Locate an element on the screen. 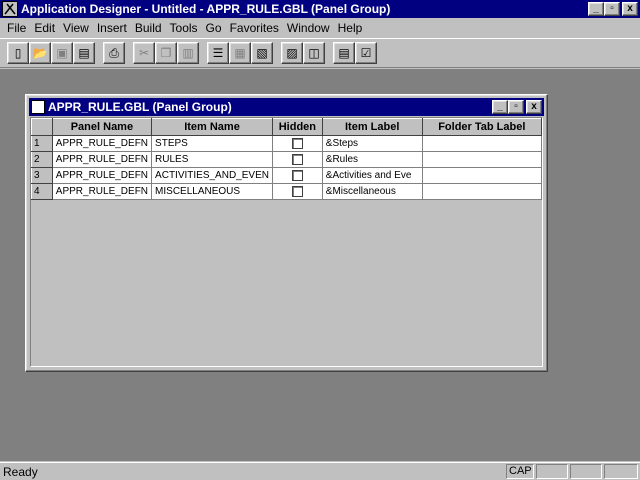 The width and height of the screenshot is (640, 480). open-icon: 📂 is located at coordinates (40, 53).